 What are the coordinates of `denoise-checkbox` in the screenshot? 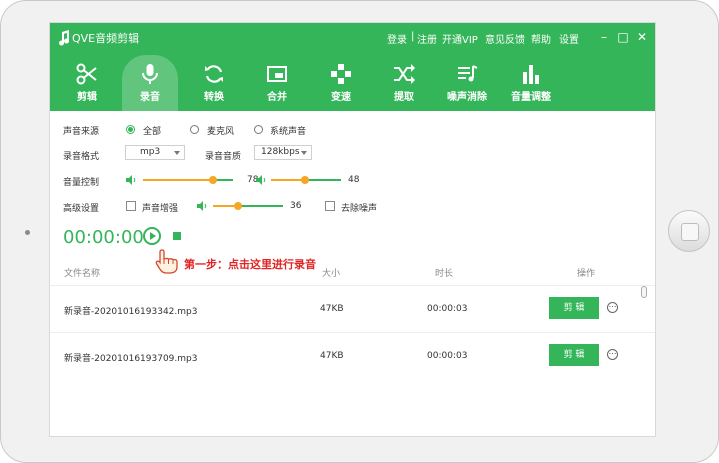 It's located at (330, 206).